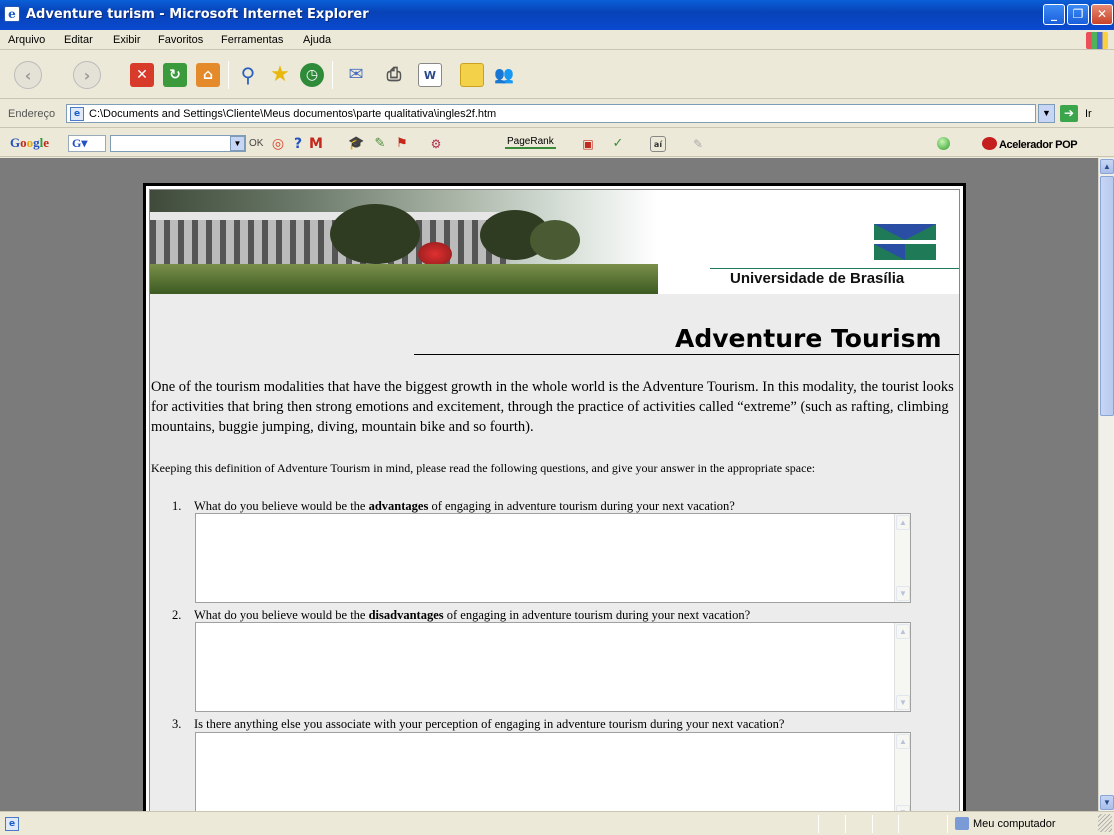 The width and height of the screenshot is (1114, 835). I want to click on menu-arquivo: Arquivo, so click(26, 40).